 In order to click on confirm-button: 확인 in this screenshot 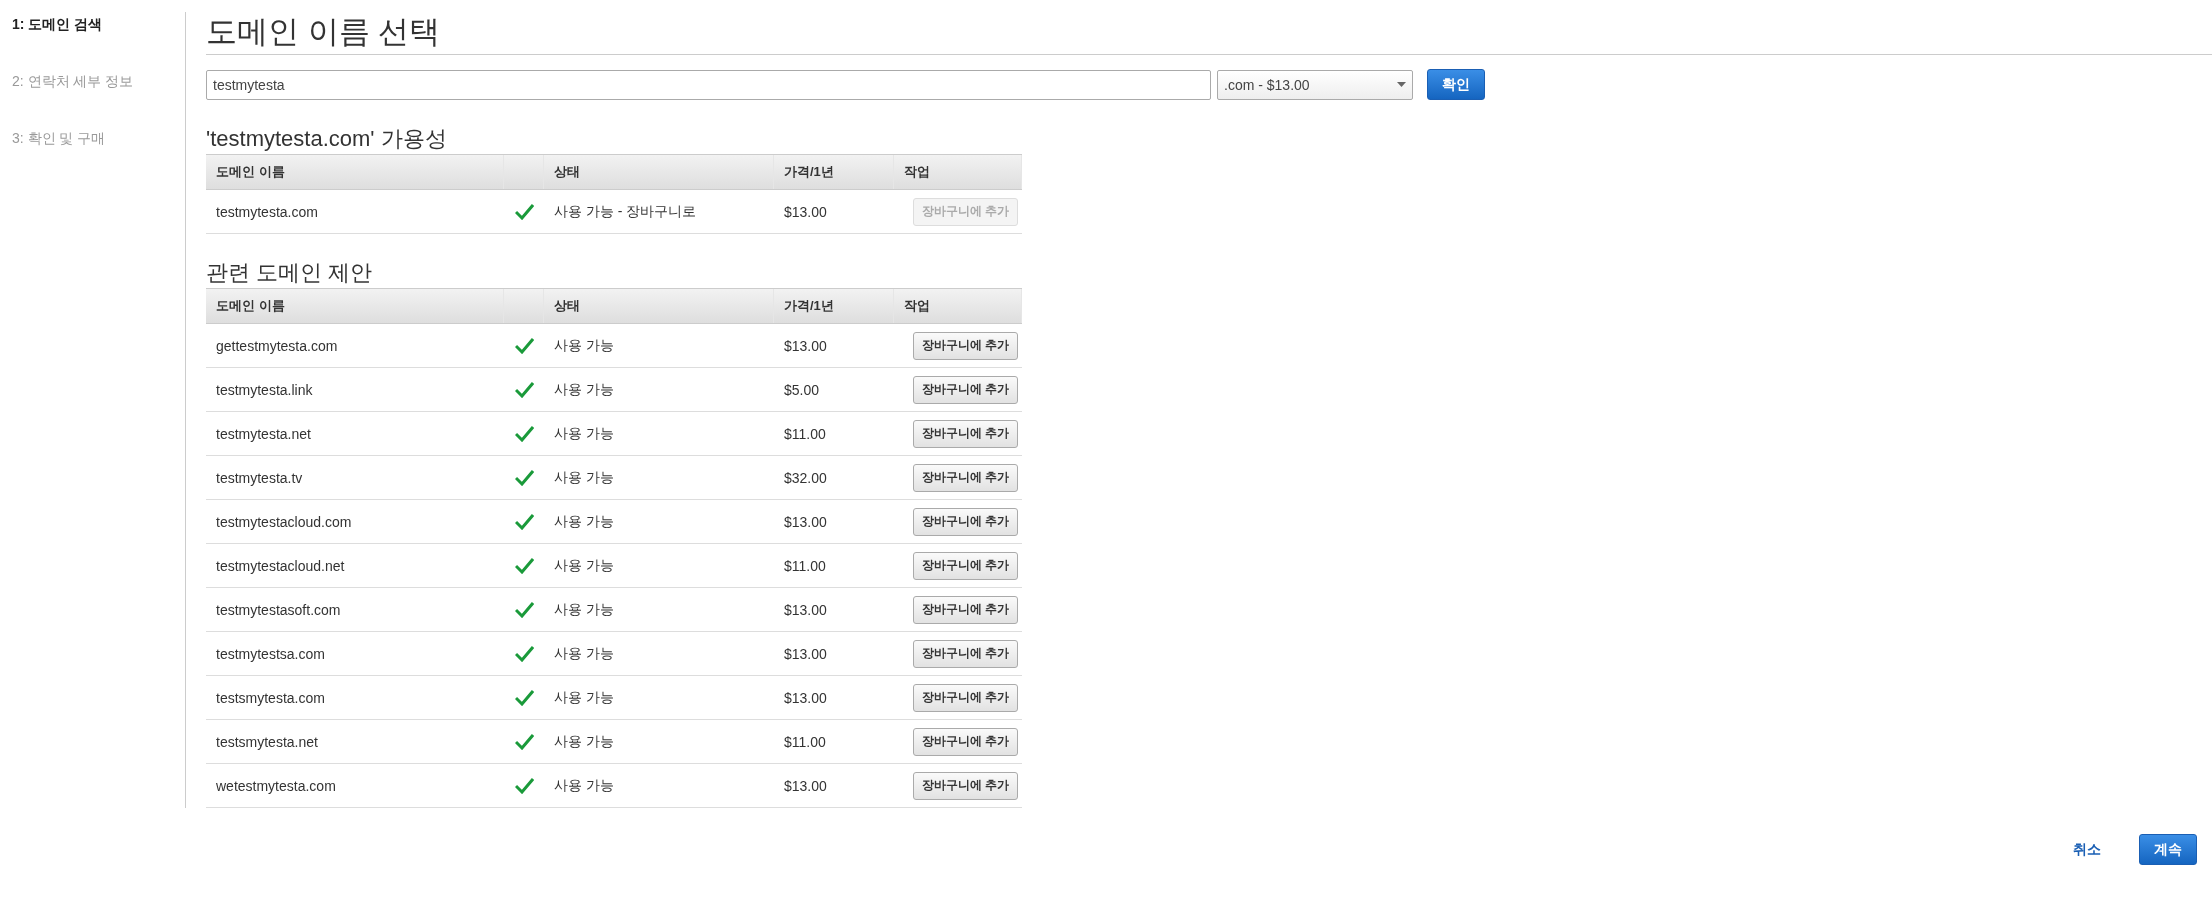, I will do `click(1456, 84)`.